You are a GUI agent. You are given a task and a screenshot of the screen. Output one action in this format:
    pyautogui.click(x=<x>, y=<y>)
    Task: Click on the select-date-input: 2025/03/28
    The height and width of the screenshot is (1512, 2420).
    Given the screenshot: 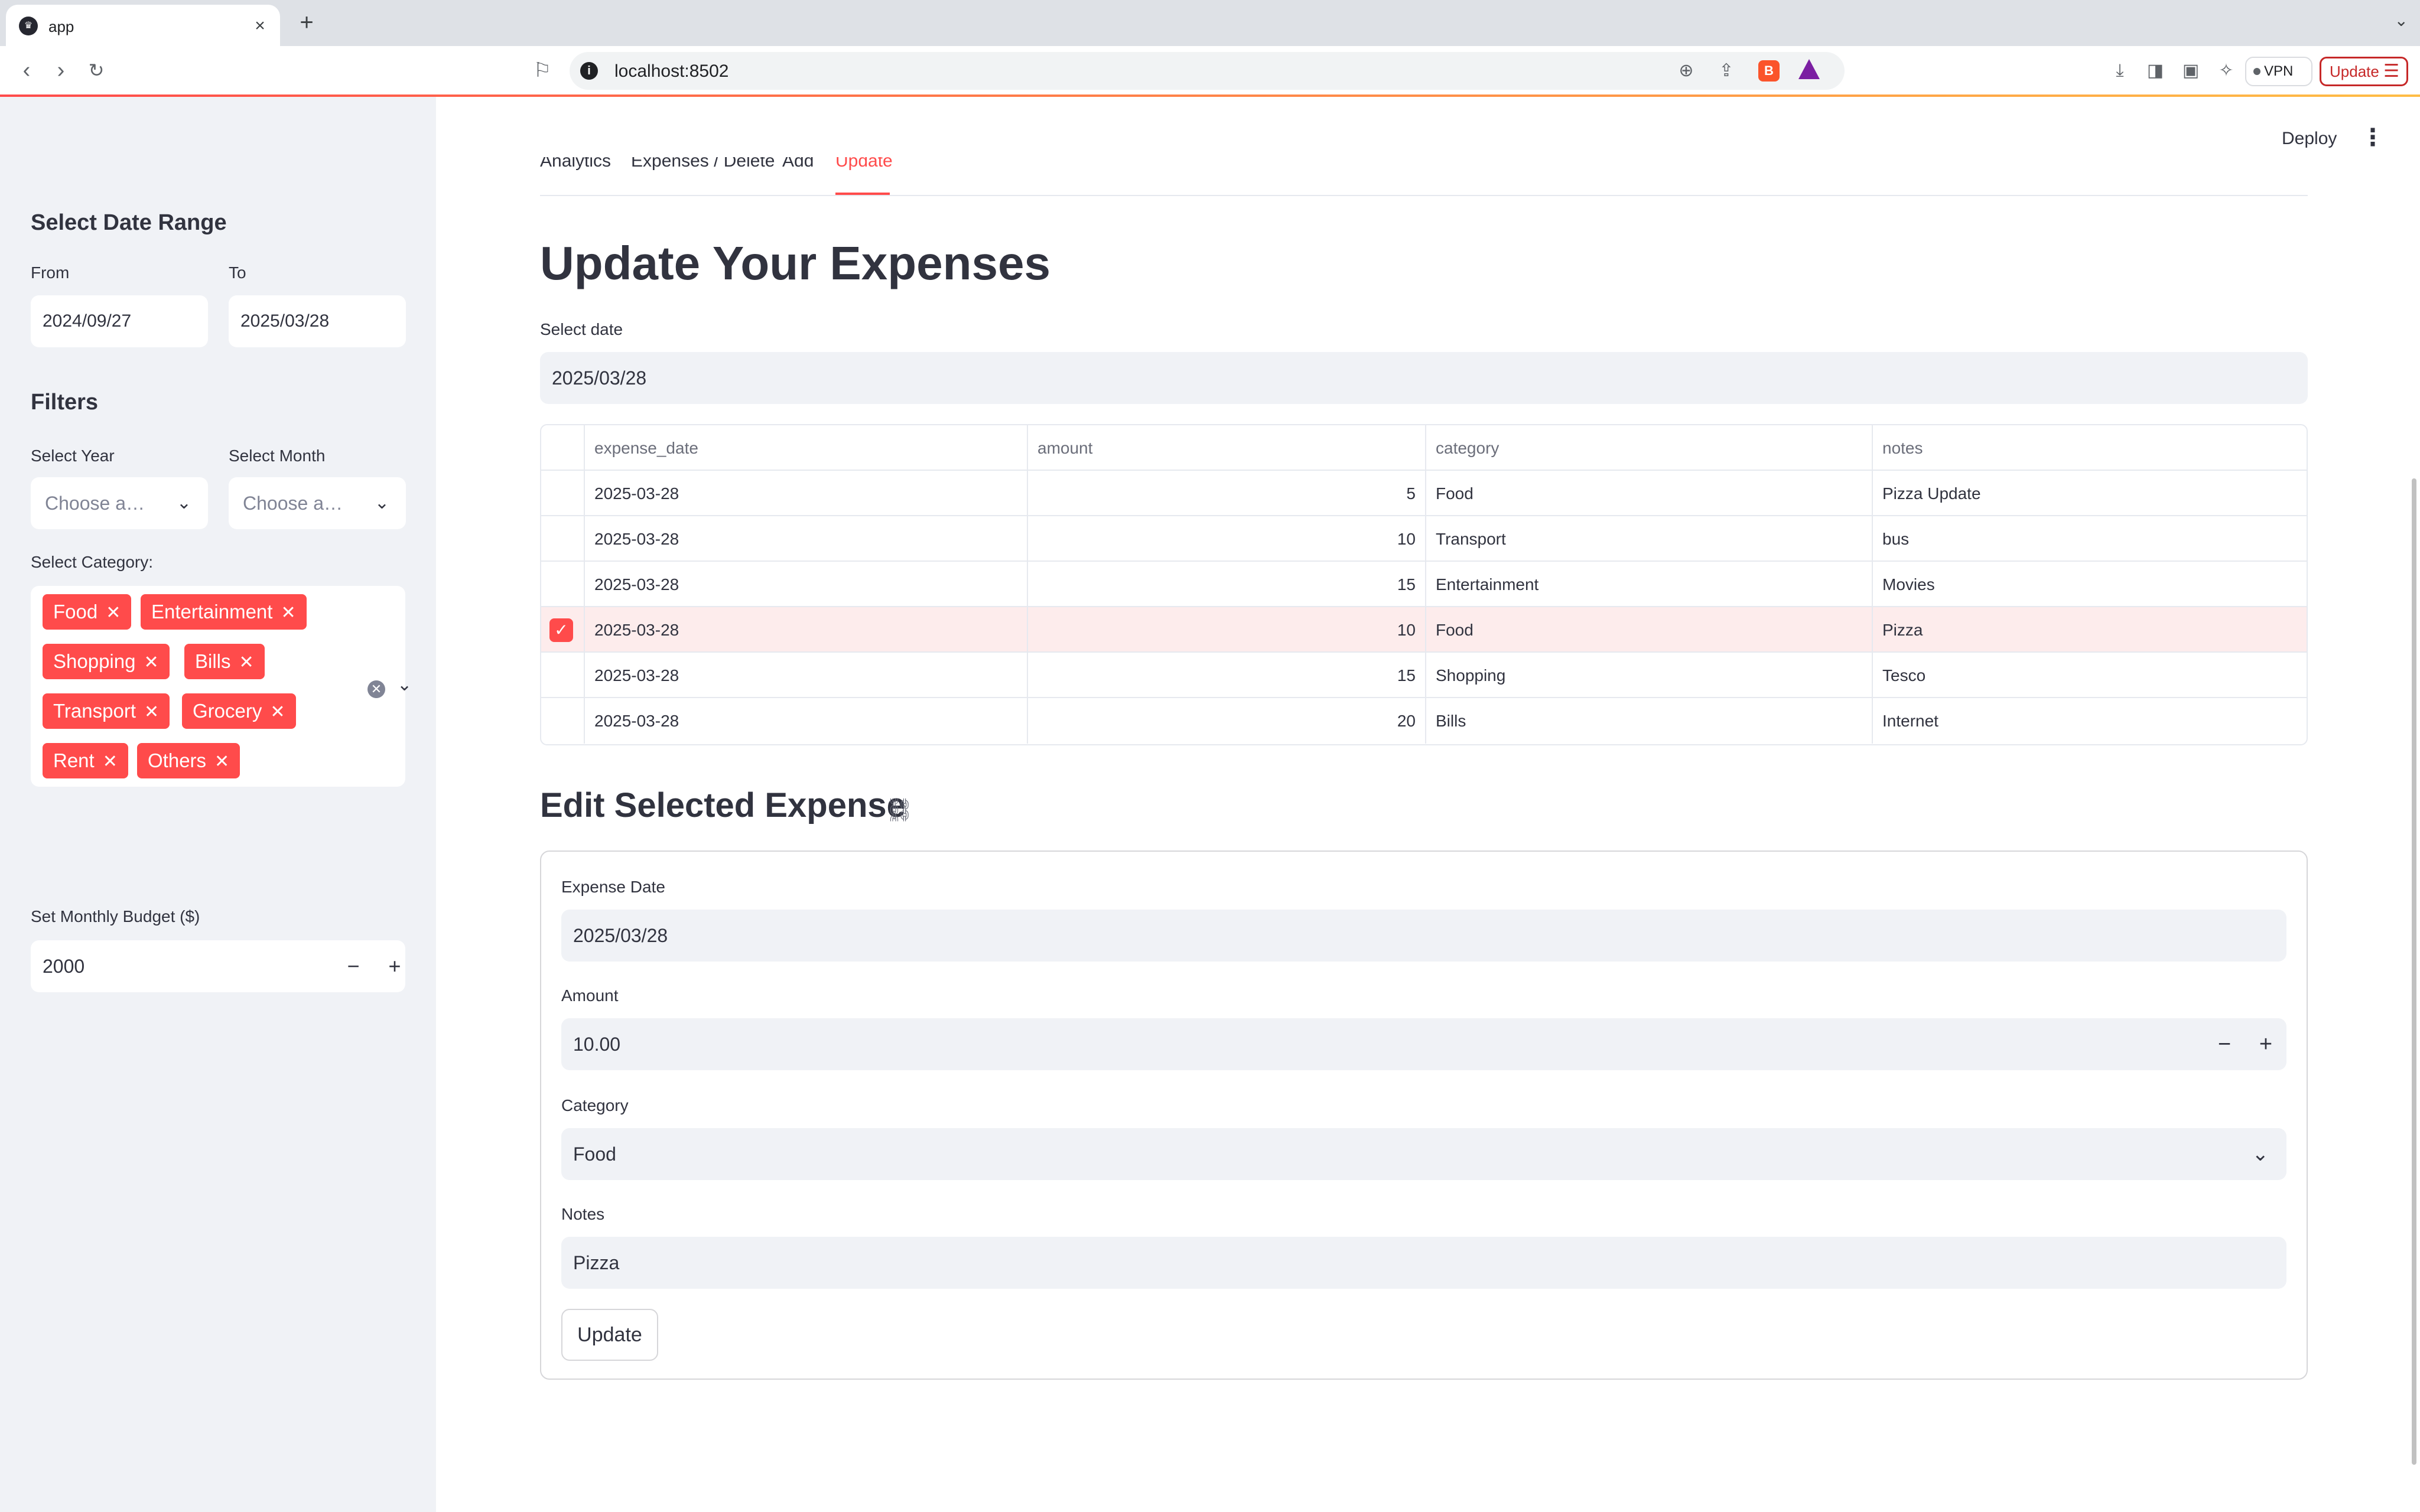 What is the action you would take?
    pyautogui.click(x=1424, y=378)
    